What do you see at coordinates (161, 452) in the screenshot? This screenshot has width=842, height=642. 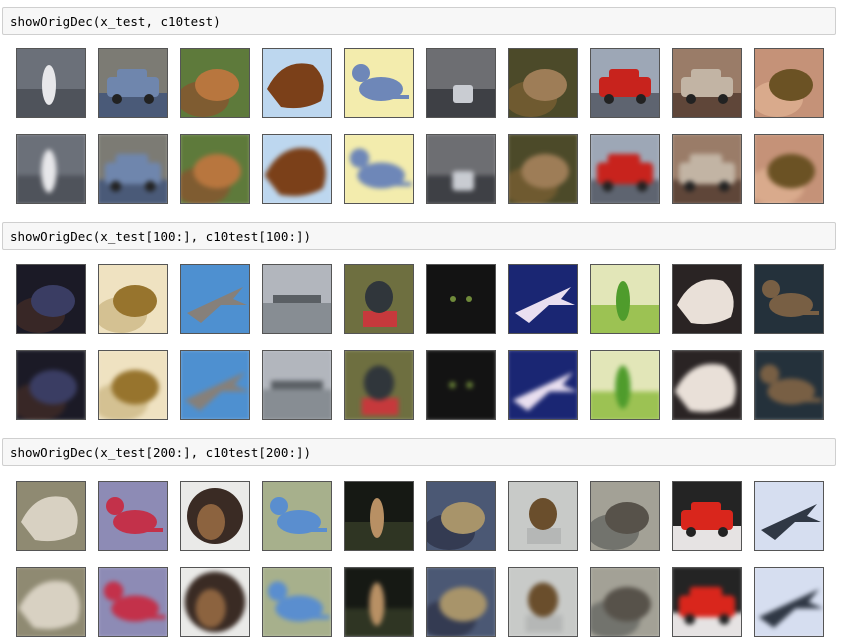 I see `cell-3-code: showOrigDec(x_test[200:], c10test[200:])` at bounding box center [161, 452].